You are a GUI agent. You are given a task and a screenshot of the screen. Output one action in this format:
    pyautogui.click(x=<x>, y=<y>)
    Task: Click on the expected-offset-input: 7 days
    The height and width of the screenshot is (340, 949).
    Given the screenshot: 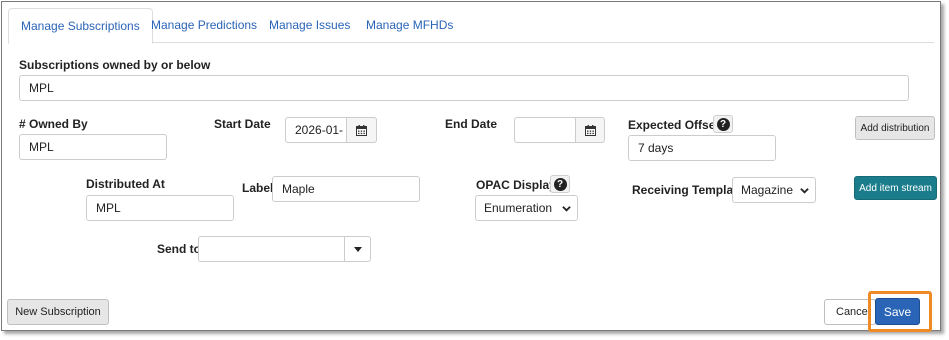 What is the action you would take?
    pyautogui.click(x=702, y=148)
    